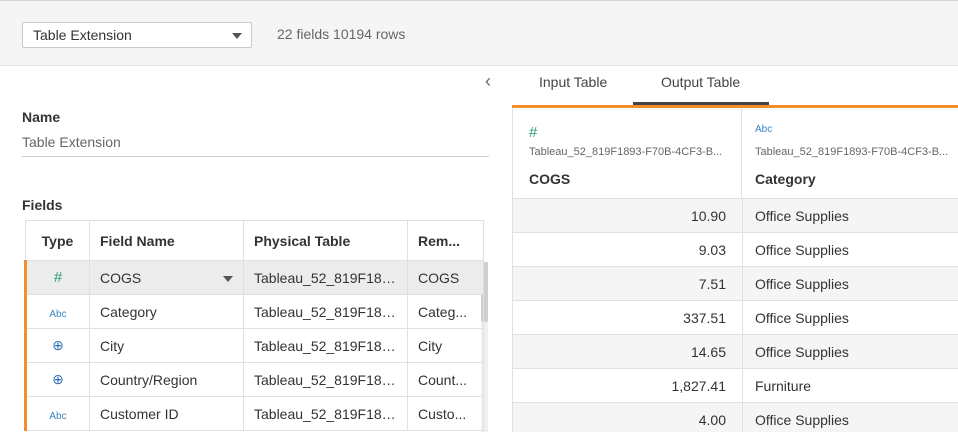 The width and height of the screenshot is (958, 432). Describe the element at coordinates (735, 215) in the screenshot. I see `output-row: 10.90 Office Supplies` at that location.